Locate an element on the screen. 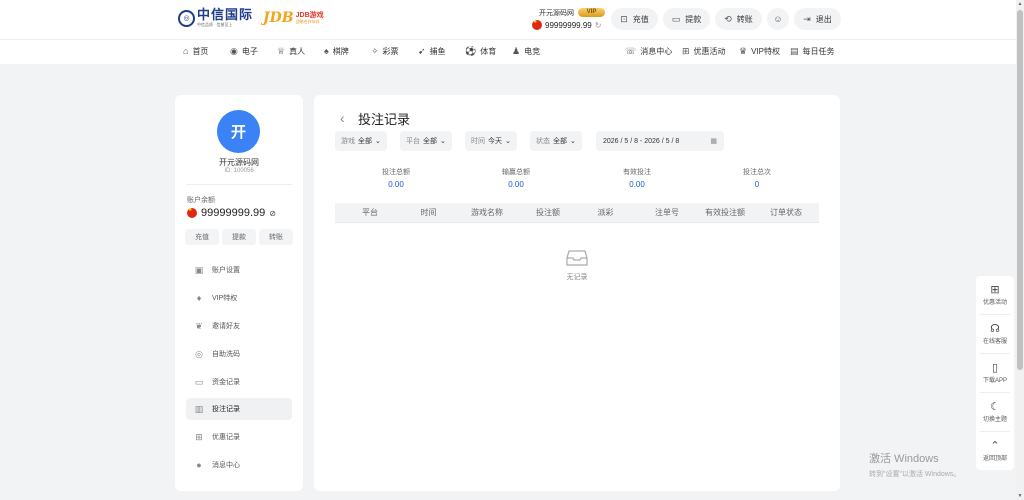 The width and height of the screenshot is (1024, 500). nav-label: 首页 is located at coordinates (200, 51).